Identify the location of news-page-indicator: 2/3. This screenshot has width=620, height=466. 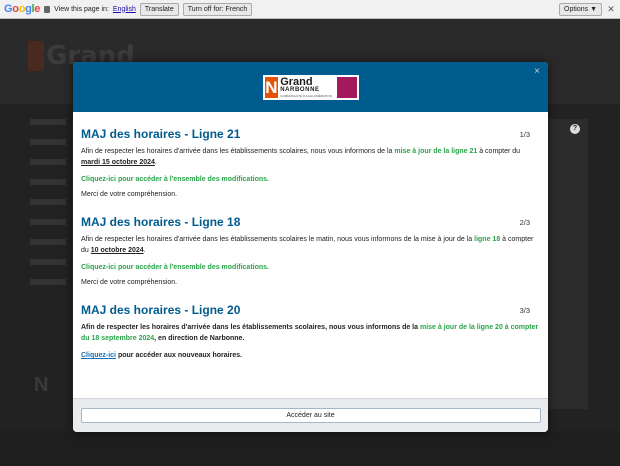
(524, 222).